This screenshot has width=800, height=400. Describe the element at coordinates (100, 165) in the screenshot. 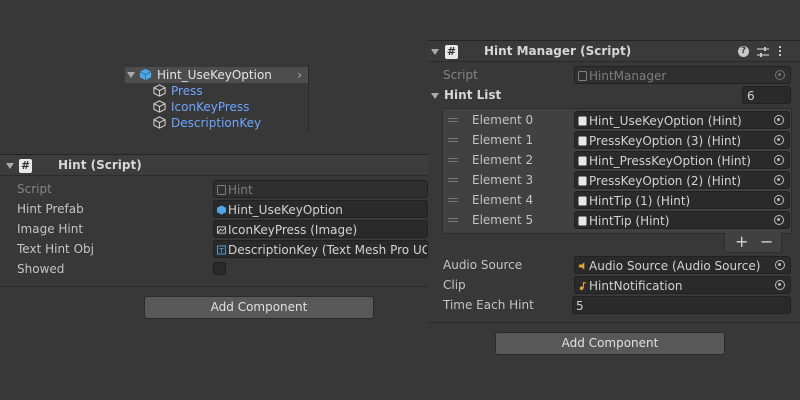

I see `component-title: Hint (Script)` at that location.